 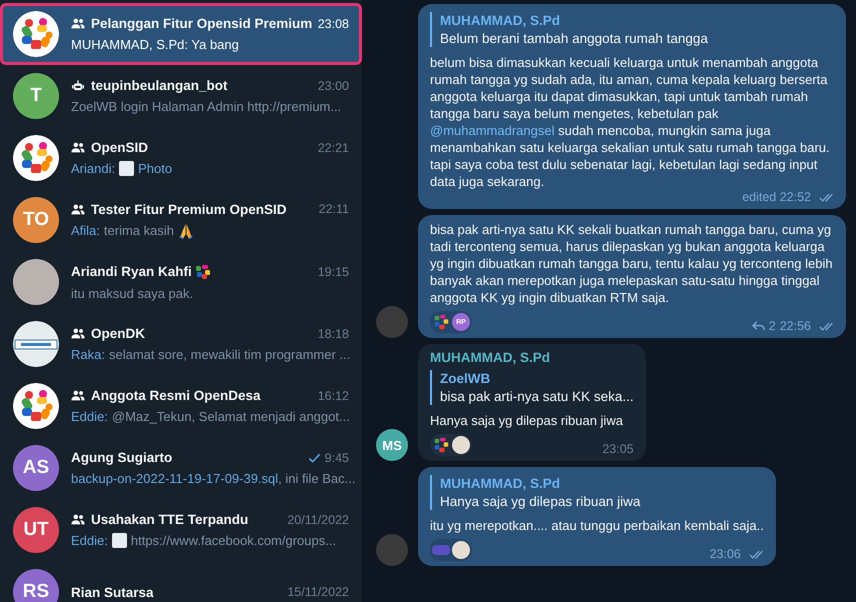 I want to click on chat-name: Tester Fitur Premium OpenSID, so click(x=189, y=209).